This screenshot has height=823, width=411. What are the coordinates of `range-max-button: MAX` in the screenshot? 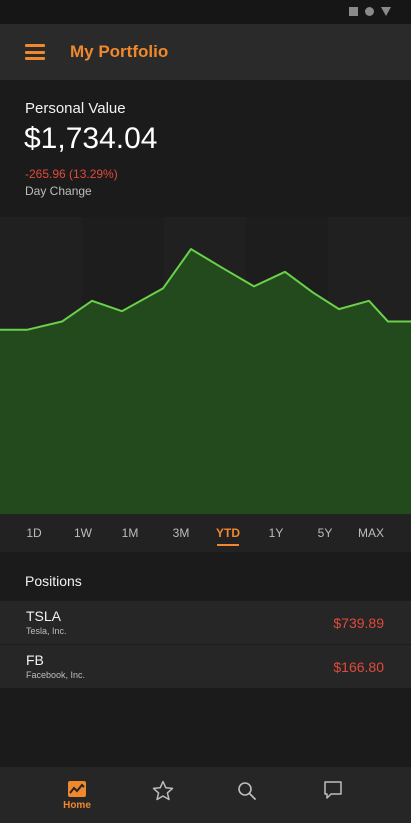 It's located at (371, 533).